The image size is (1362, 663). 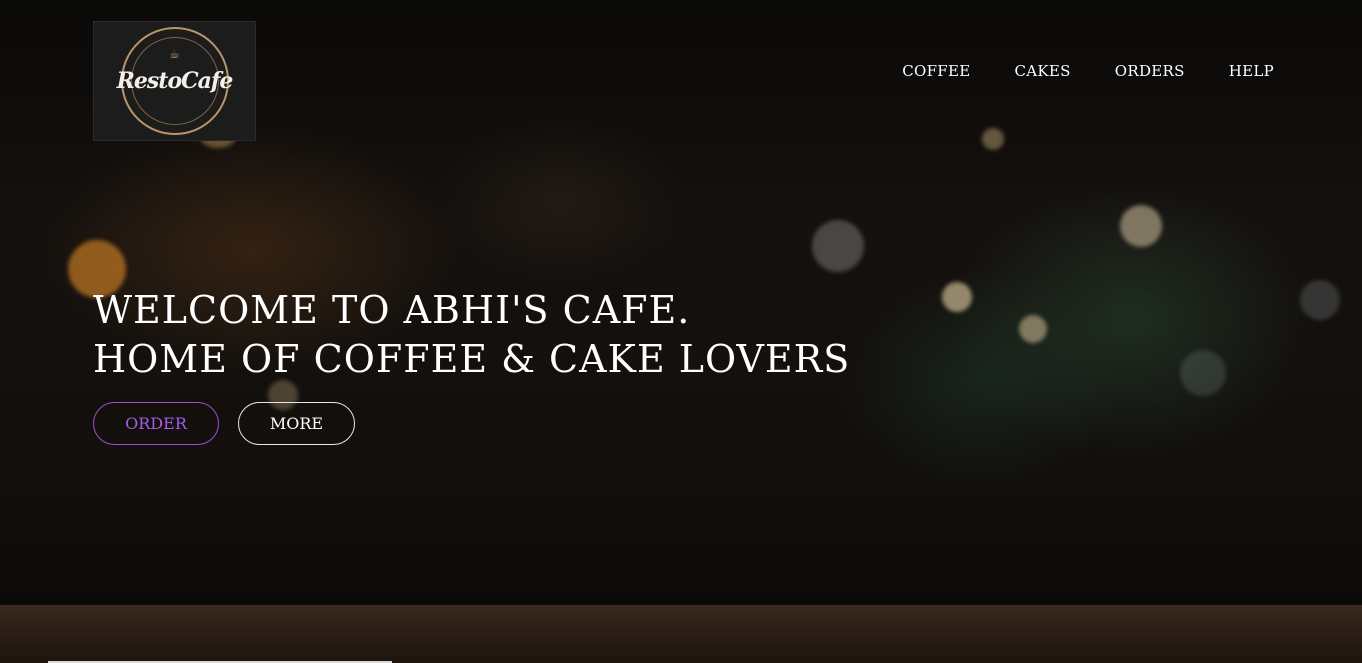 I want to click on logo-badge: ☕ RestoCafe, so click(x=175, y=81).